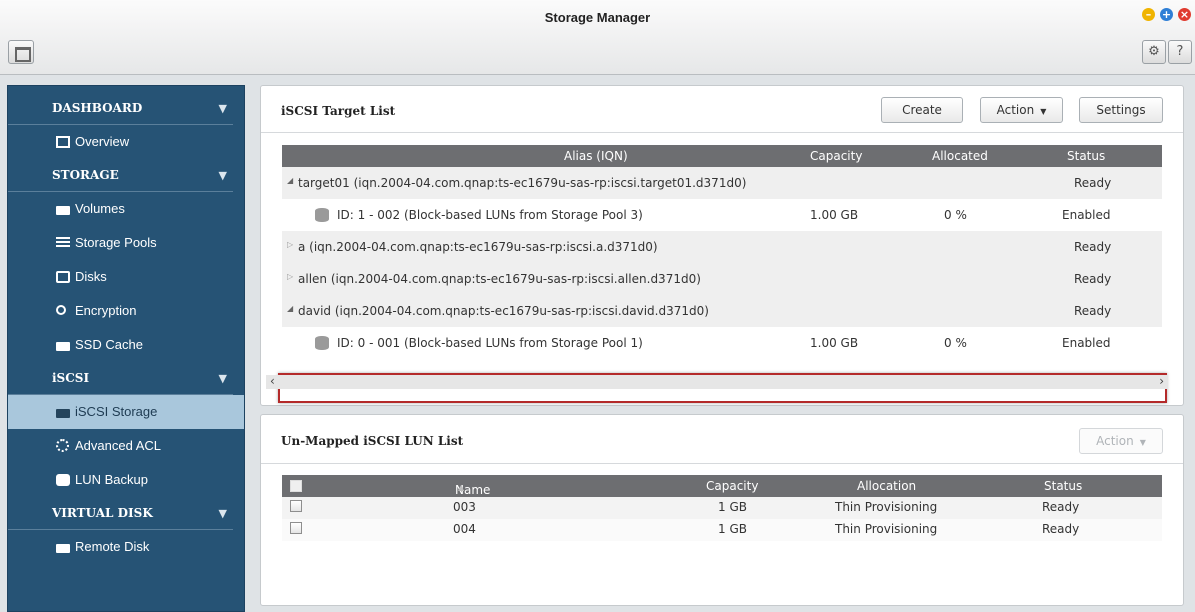 The image size is (1195, 612). I want to click on settings-button: Settings, so click(1121, 110).